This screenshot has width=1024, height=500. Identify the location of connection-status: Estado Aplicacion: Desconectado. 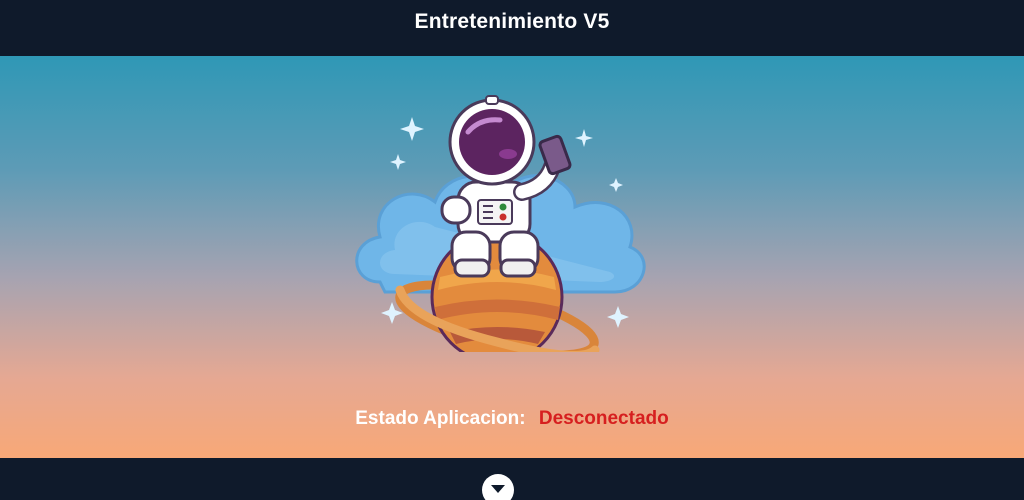
(512, 419).